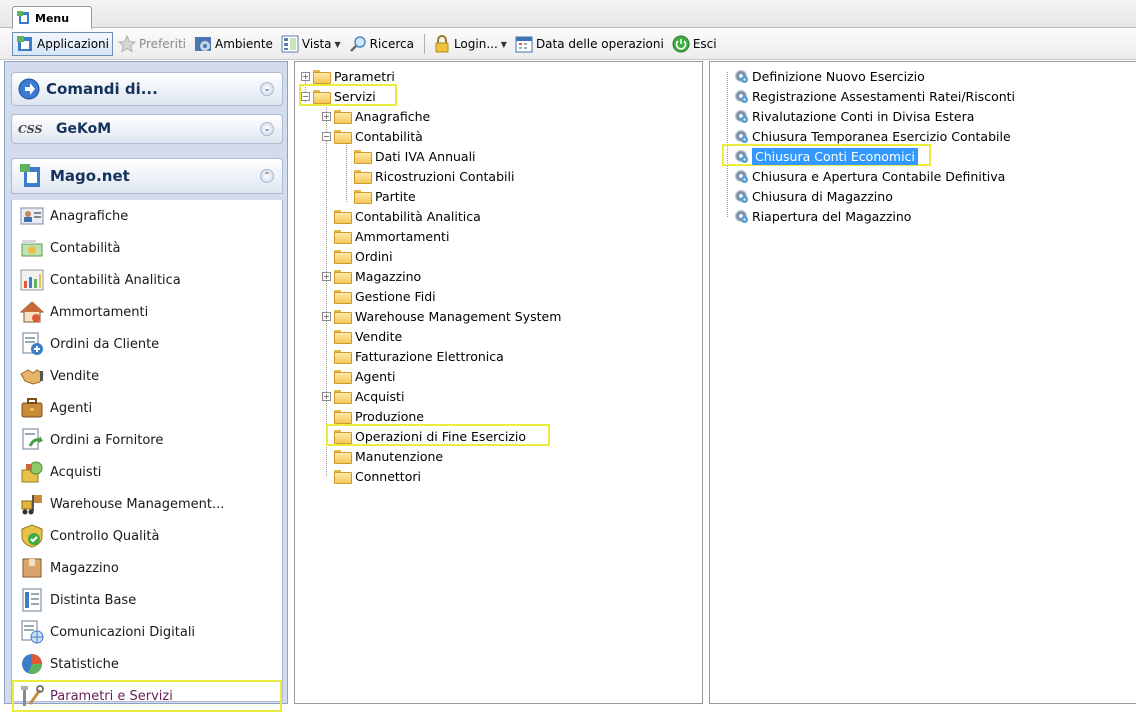 Image resolution: width=1136 pixels, height=712 pixels. What do you see at coordinates (389, 416) in the screenshot?
I see `tree-node-label: Produzione` at bounding box center [389, 416].